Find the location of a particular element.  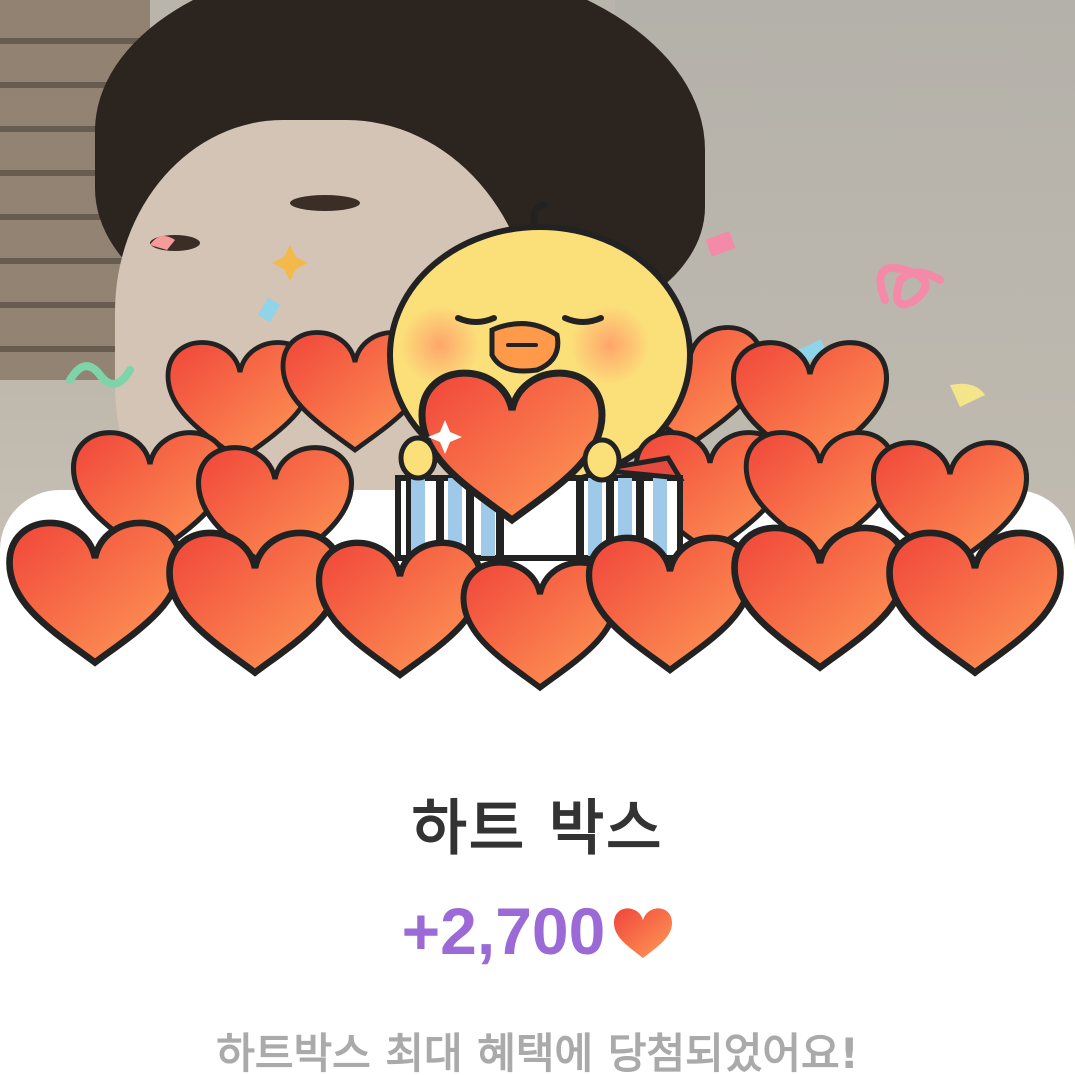

reward-message: 하트박스 최대 혜택에 당첨되었어요! is located at coordinates (537, 1052).